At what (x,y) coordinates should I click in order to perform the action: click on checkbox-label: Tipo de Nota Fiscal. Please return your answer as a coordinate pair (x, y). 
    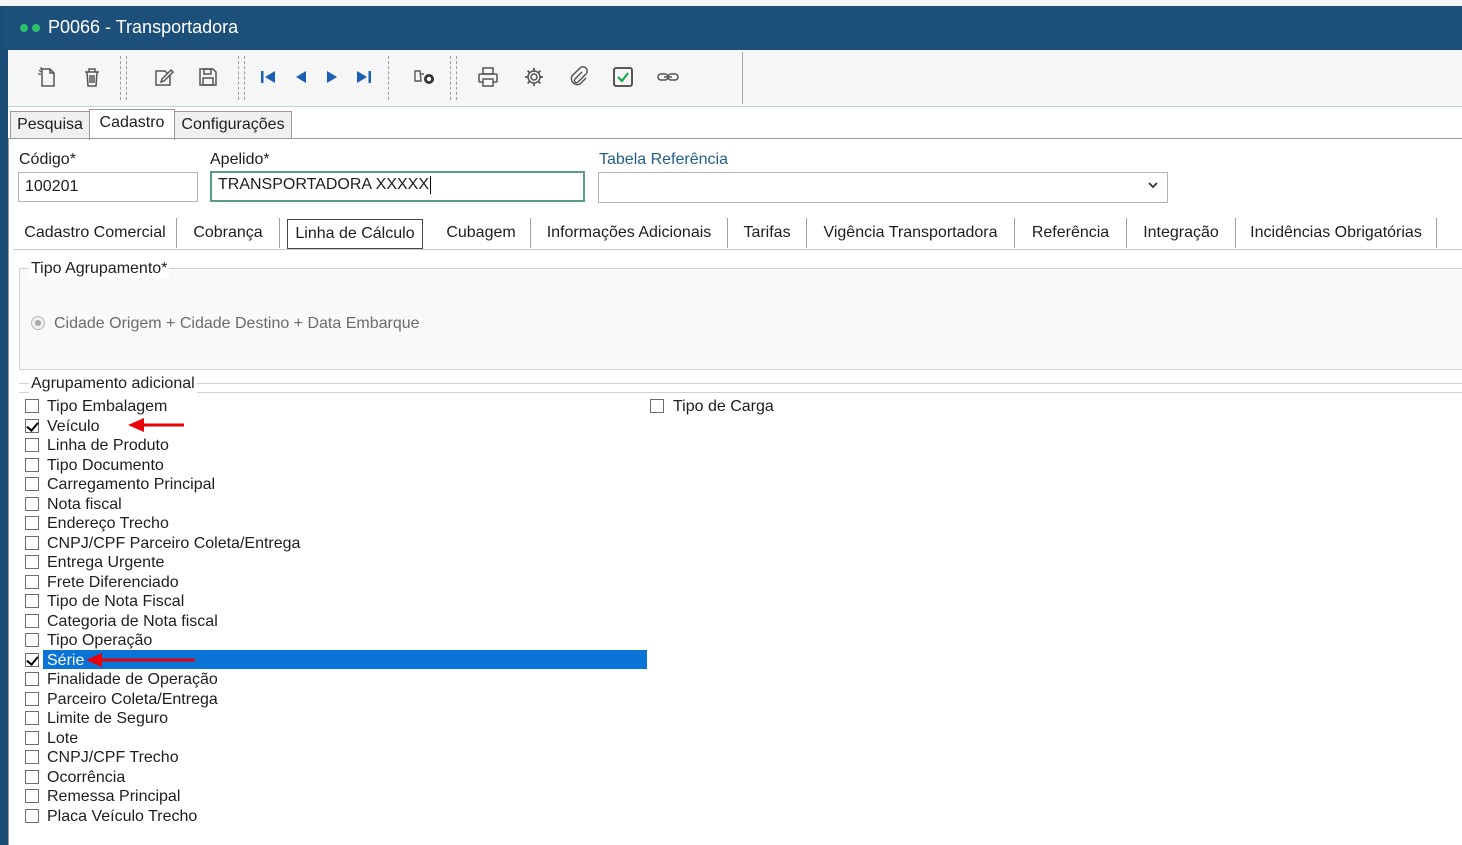
    Looking at the image, I should click on (116, 601).